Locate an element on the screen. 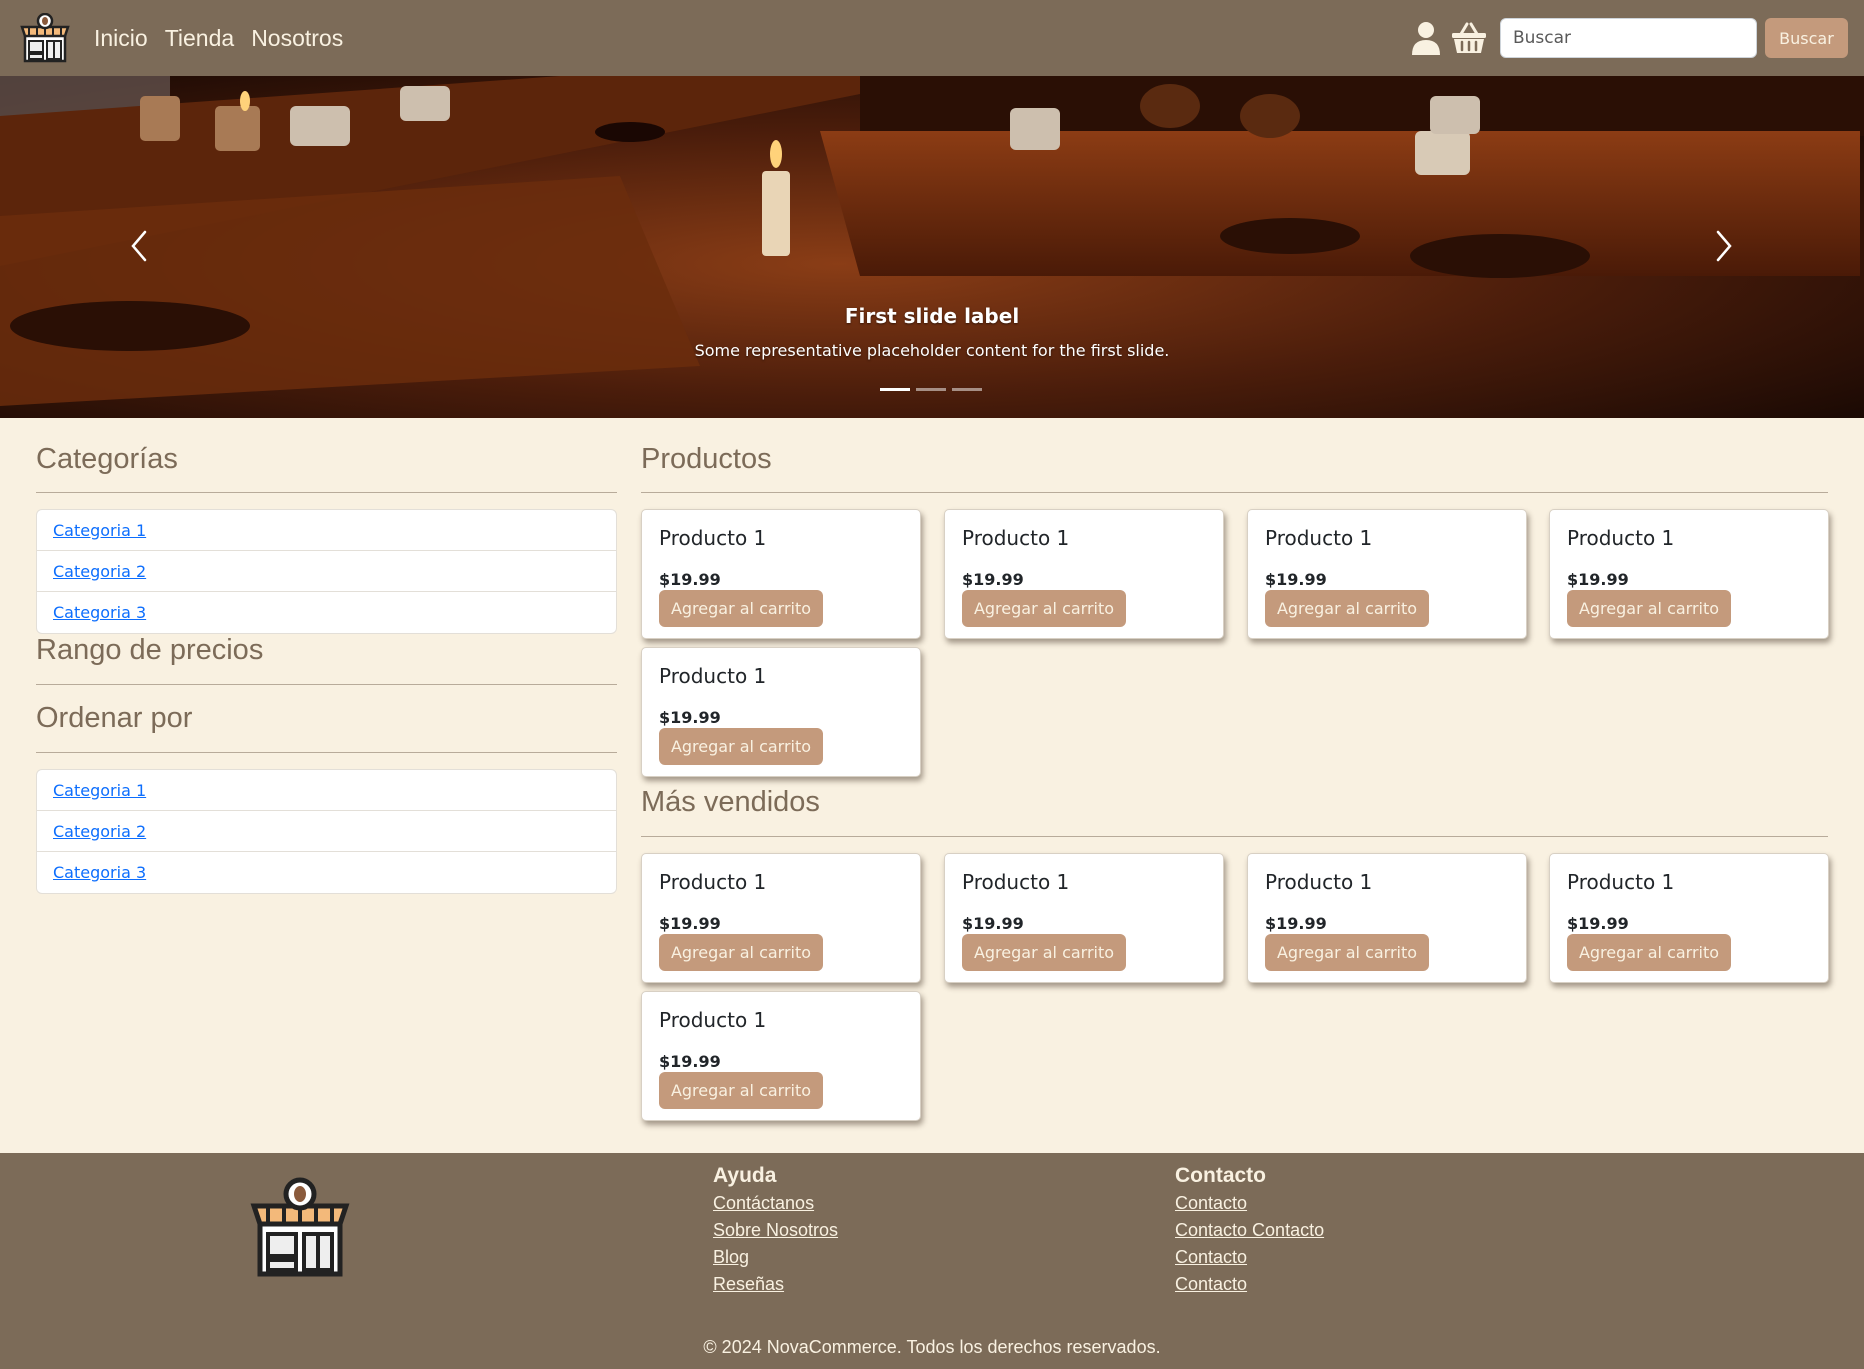  navbar: Inicio Tienda Nosotros Buscar is located at coordinates (932, 38).